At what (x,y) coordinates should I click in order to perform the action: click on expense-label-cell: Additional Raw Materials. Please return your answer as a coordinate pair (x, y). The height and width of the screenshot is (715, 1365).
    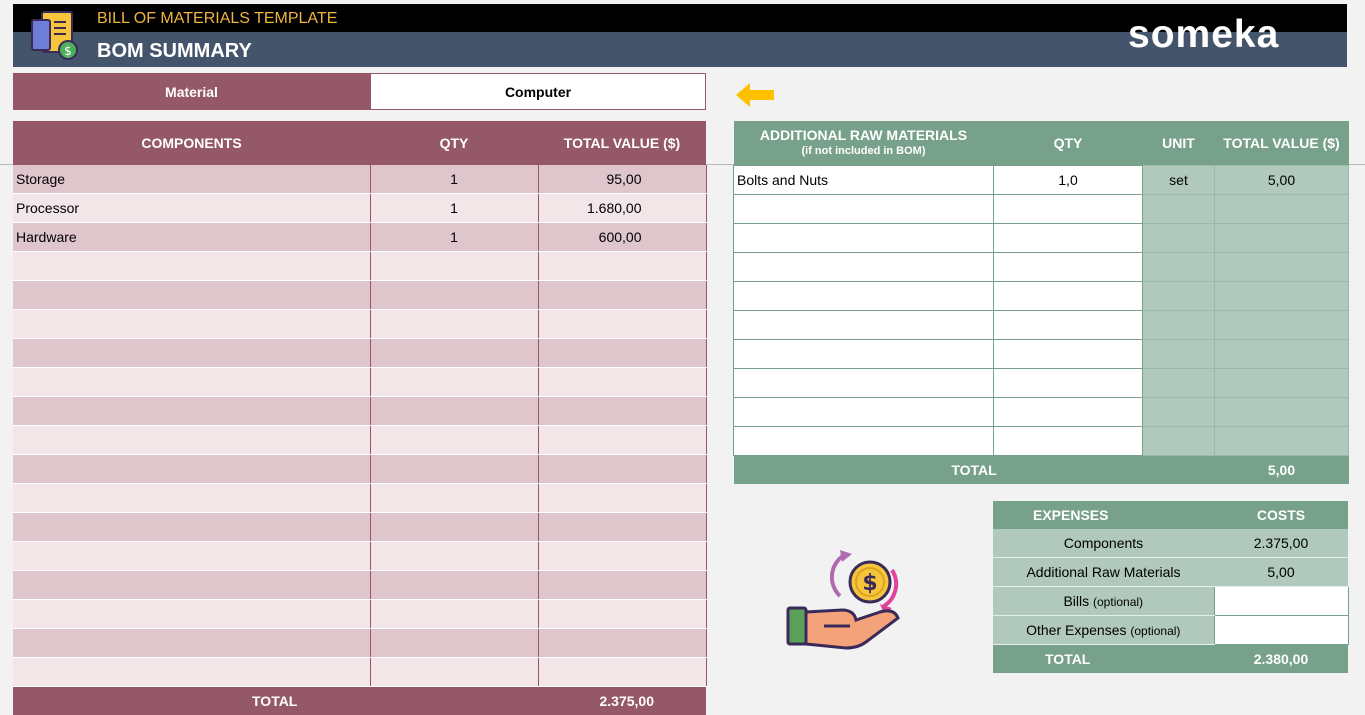
    Looking at the image, I should click on (1103, 572).